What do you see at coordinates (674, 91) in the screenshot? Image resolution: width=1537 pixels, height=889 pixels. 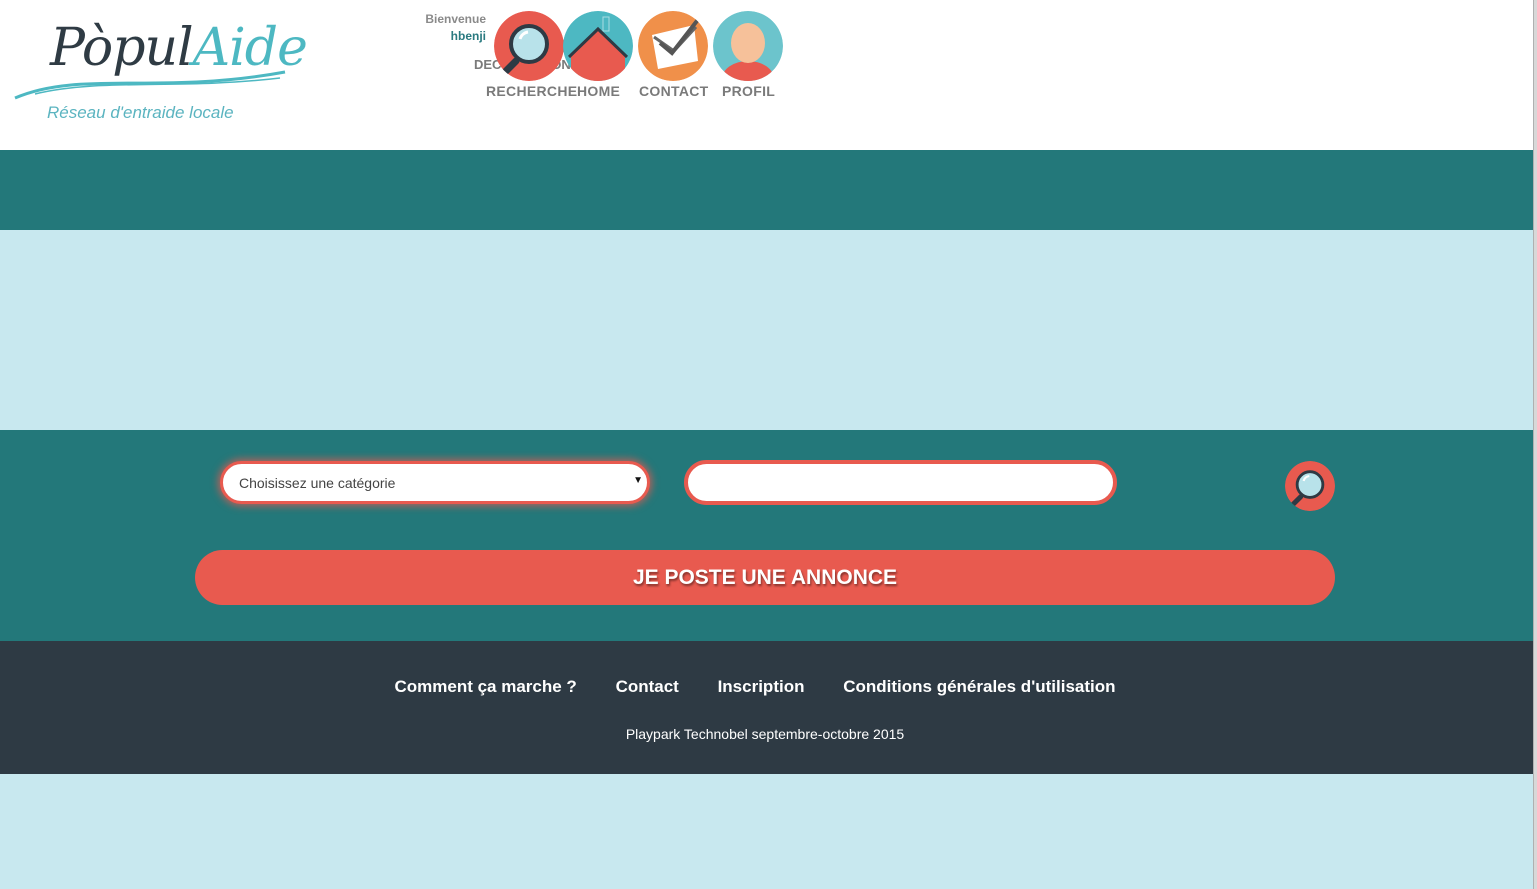 I see `nav-label-contact: CONTACT` at bounding box center [674, 91].